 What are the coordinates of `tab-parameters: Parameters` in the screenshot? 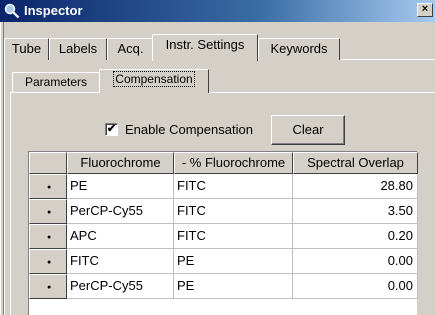 It's located at (56, 82).